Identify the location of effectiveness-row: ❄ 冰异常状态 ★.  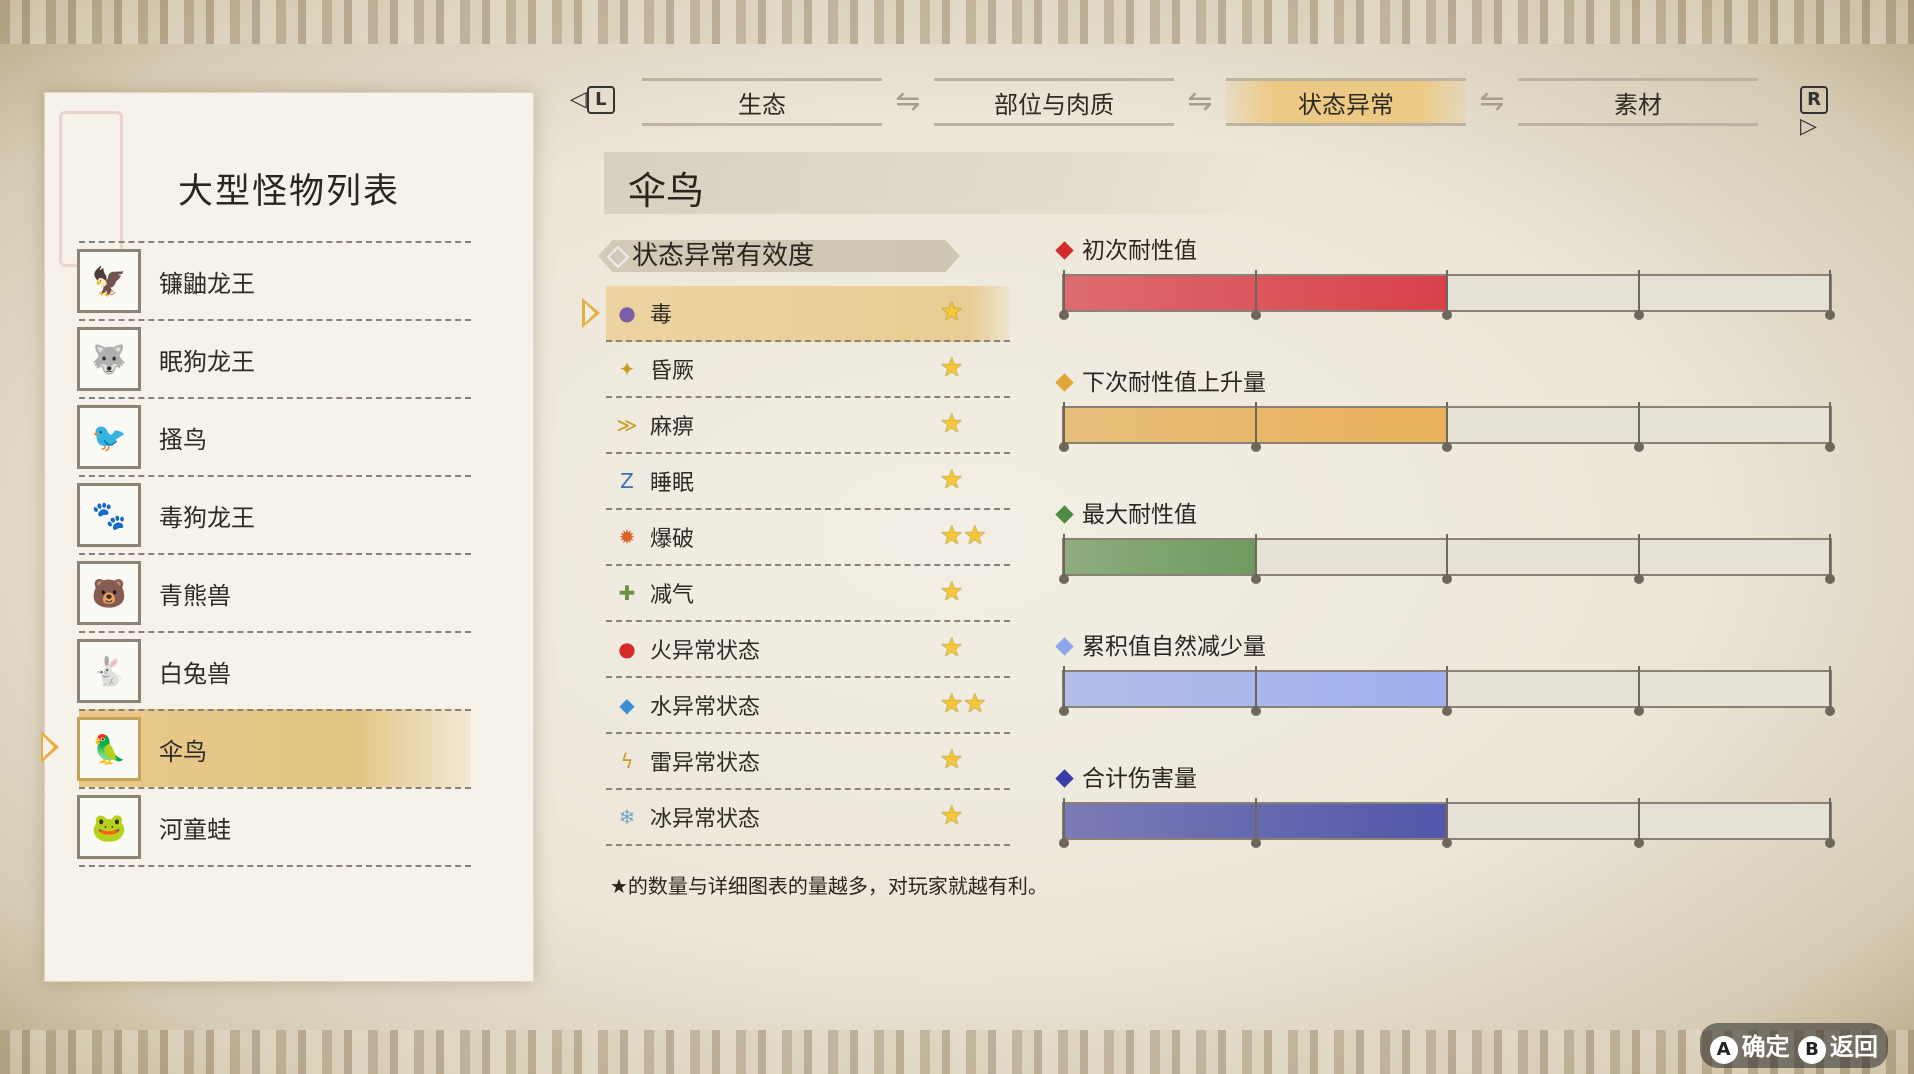
(808, 818).